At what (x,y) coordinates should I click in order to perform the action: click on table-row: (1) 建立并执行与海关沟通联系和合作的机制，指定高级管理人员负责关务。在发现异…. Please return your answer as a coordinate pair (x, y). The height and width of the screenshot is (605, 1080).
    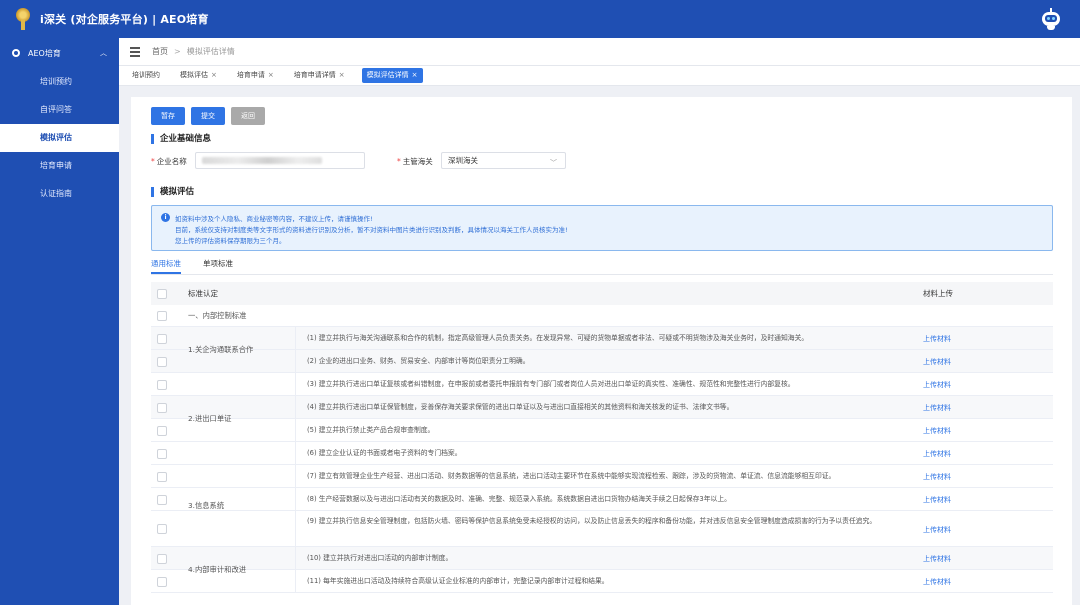
    Looking at the image, I should click on (602, 338).